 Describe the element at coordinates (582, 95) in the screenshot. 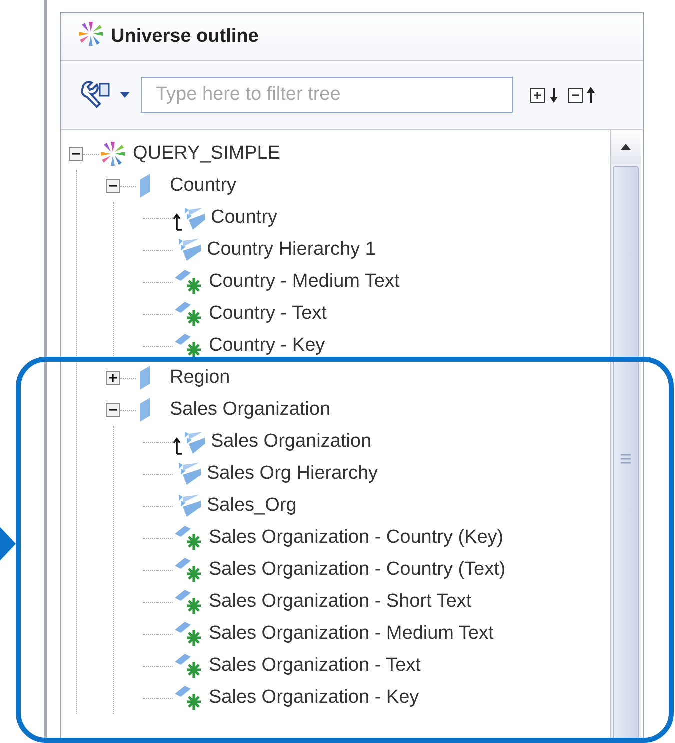

I see `minus-up-arrow-icon` at that location.